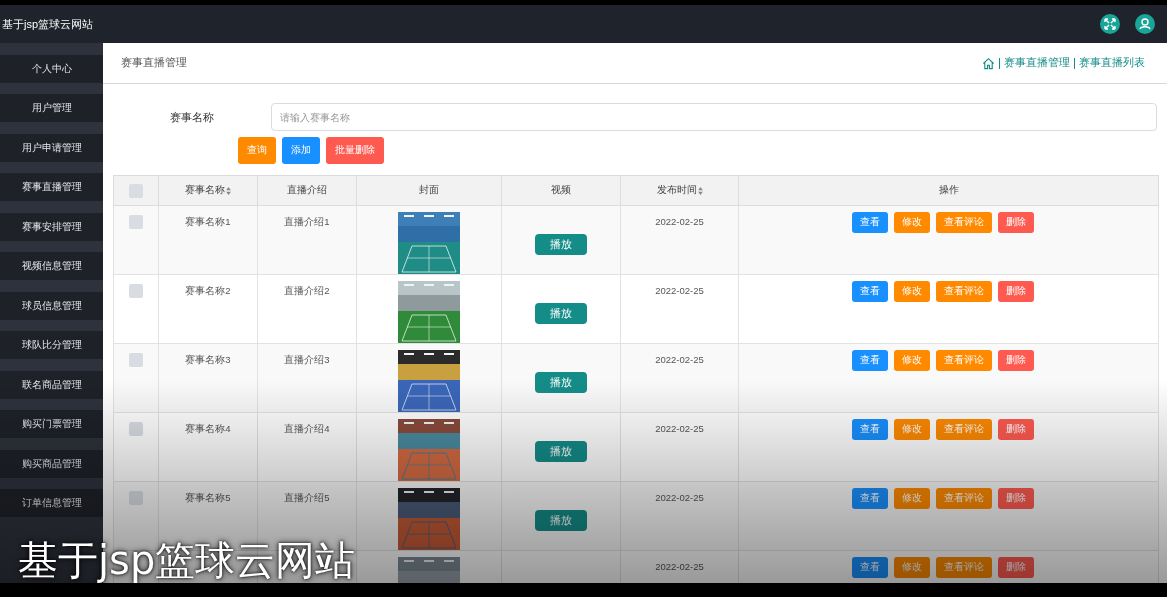  What do you see at coordinates (307, 291) in the screenshot?
I see `table-cell: 直播介绍2` at bounding box center [307, 291].